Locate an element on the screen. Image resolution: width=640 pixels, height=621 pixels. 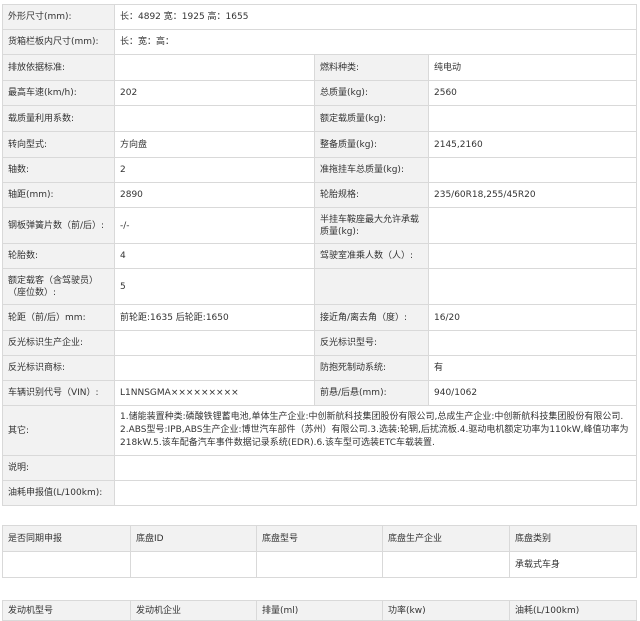
spec-label: 接近角/离去角（度）: is located at coordinates (371, 317).